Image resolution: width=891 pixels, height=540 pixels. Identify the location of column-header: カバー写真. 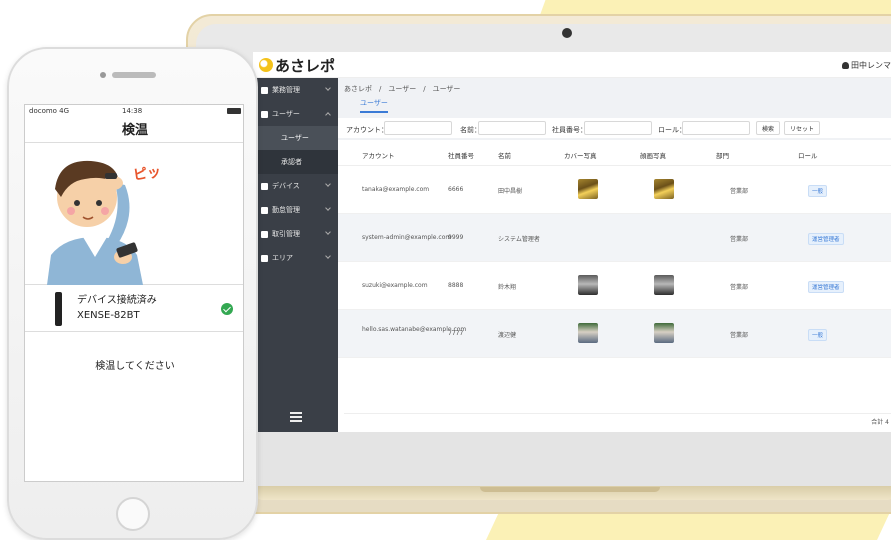
(580, 155).